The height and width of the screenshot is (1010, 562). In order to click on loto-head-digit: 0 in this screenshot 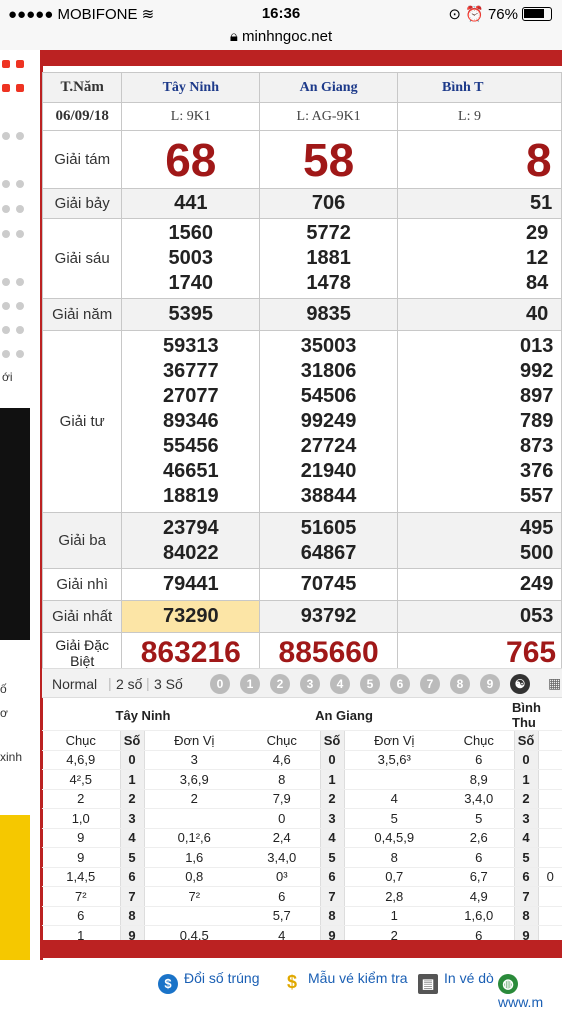, I will do `click(526, 760)`.